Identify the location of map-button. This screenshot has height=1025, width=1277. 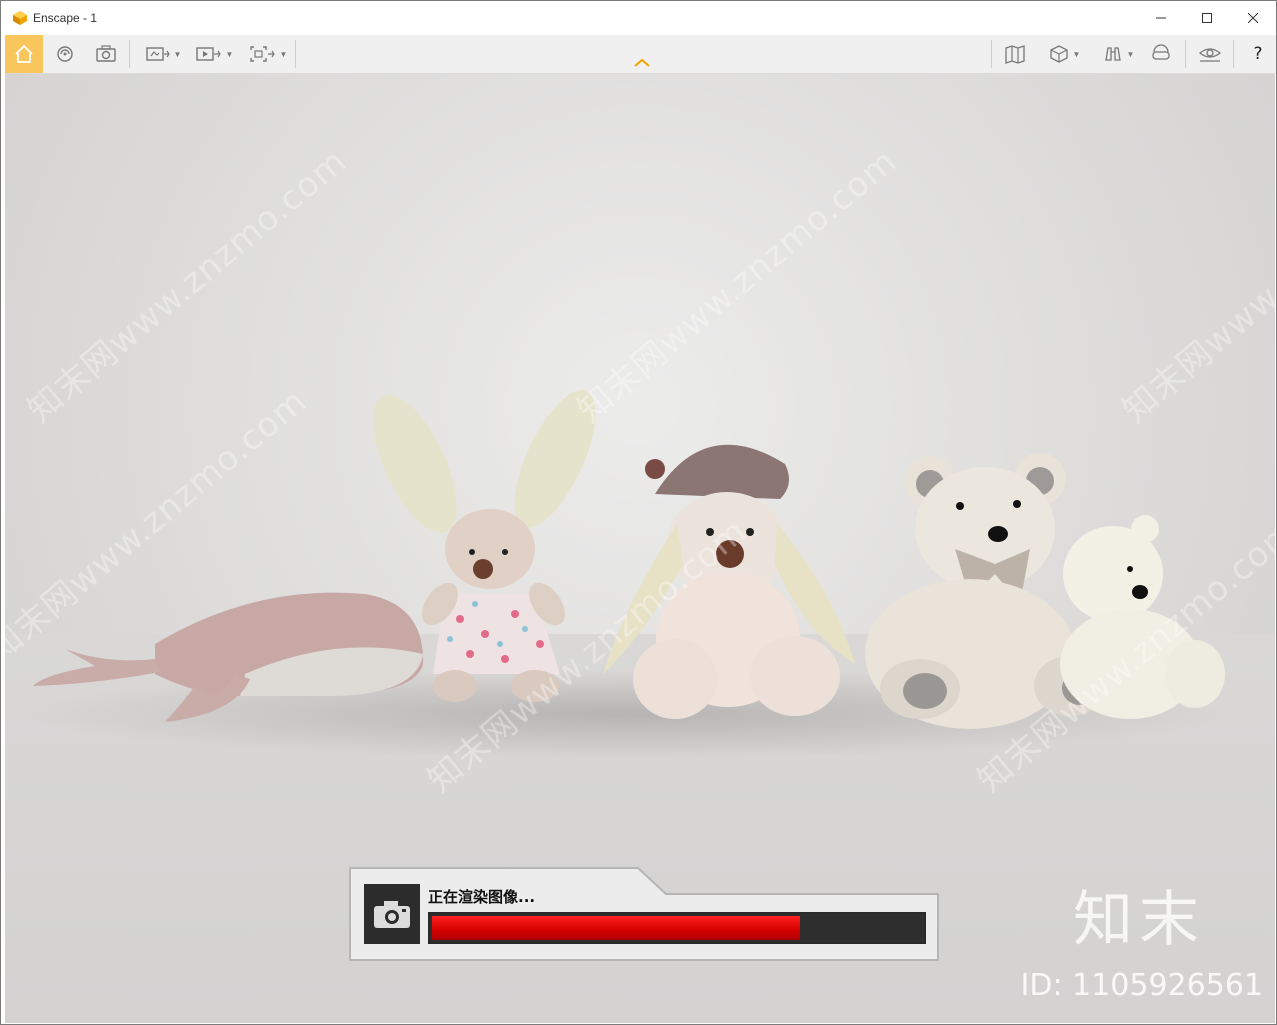
(1015, 54).